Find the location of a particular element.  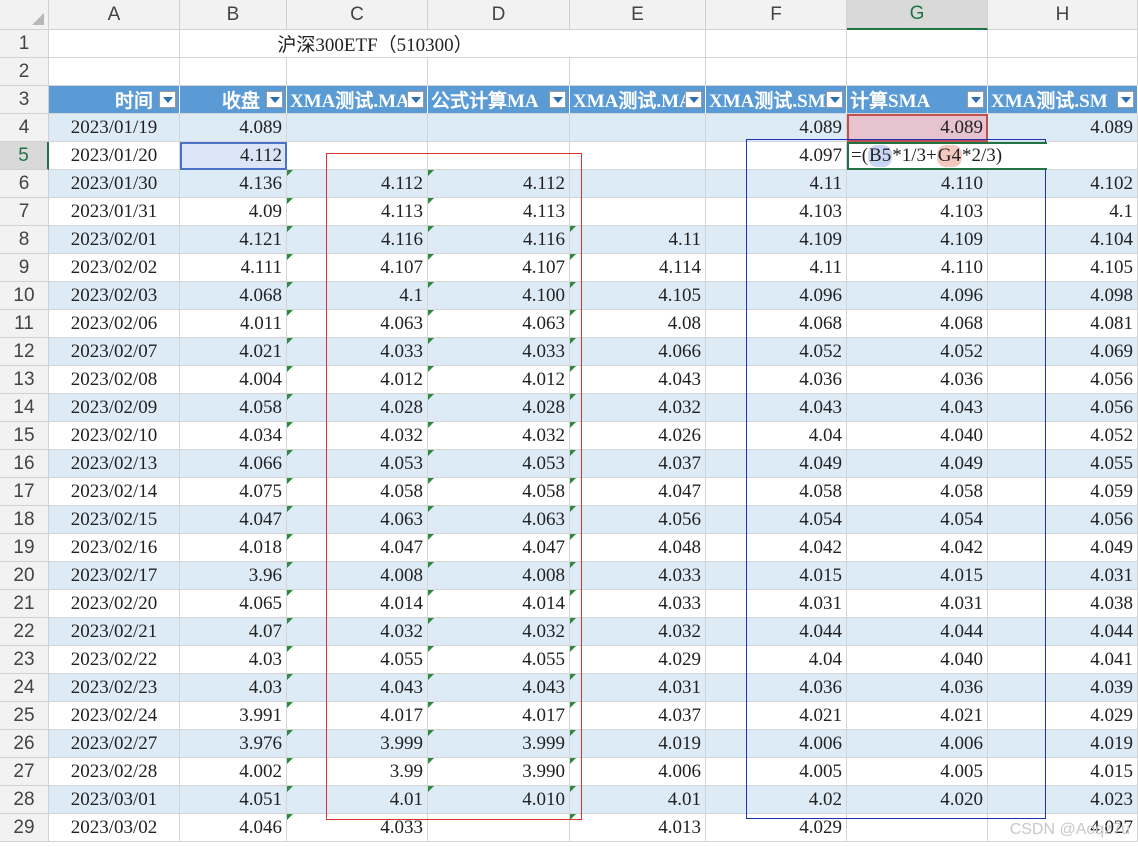

row-header-11: 11 is located at coordinates (24, 324).